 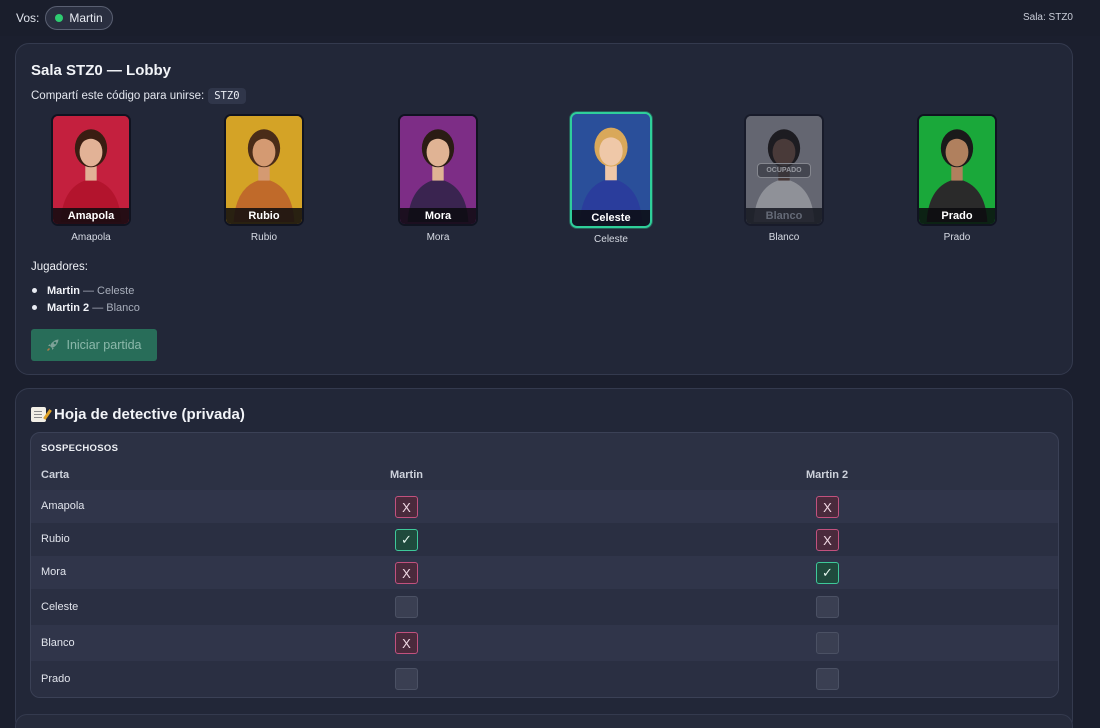 I want to click on character-card: Mora, so click(x=438, y=170).